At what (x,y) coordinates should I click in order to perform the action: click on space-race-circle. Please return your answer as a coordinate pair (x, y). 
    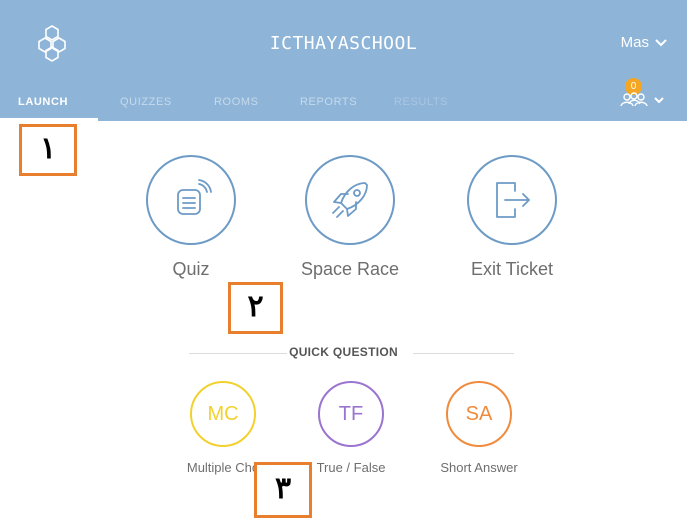
    Looking at the image, I should click on (350, 200).